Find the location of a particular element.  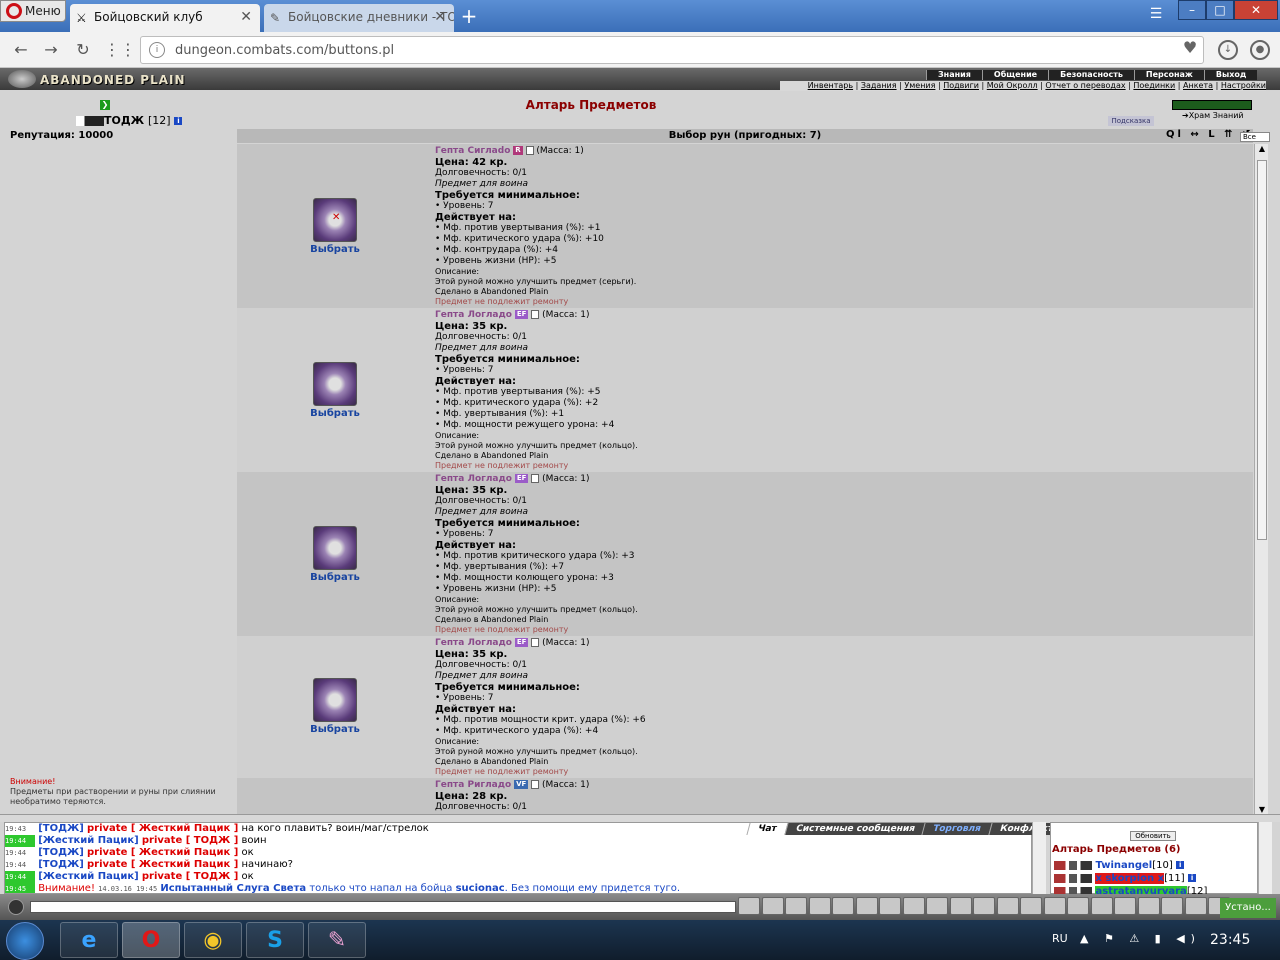

torch-icon is located at coordinates (984, 906).